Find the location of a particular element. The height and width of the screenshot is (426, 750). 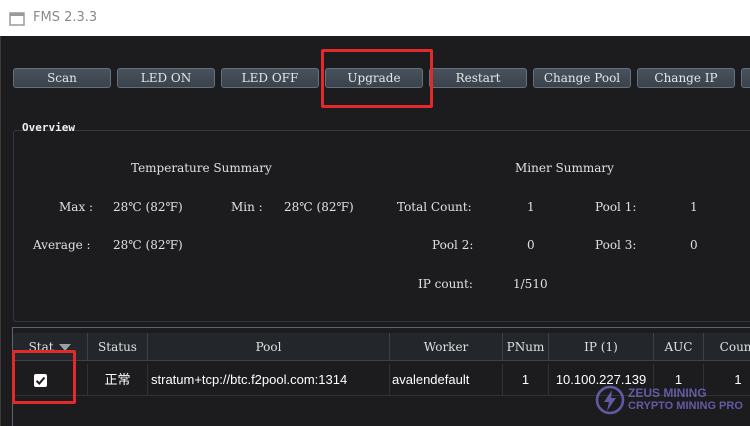

max-temp-label: Max : is located at coordinates (76, 207).